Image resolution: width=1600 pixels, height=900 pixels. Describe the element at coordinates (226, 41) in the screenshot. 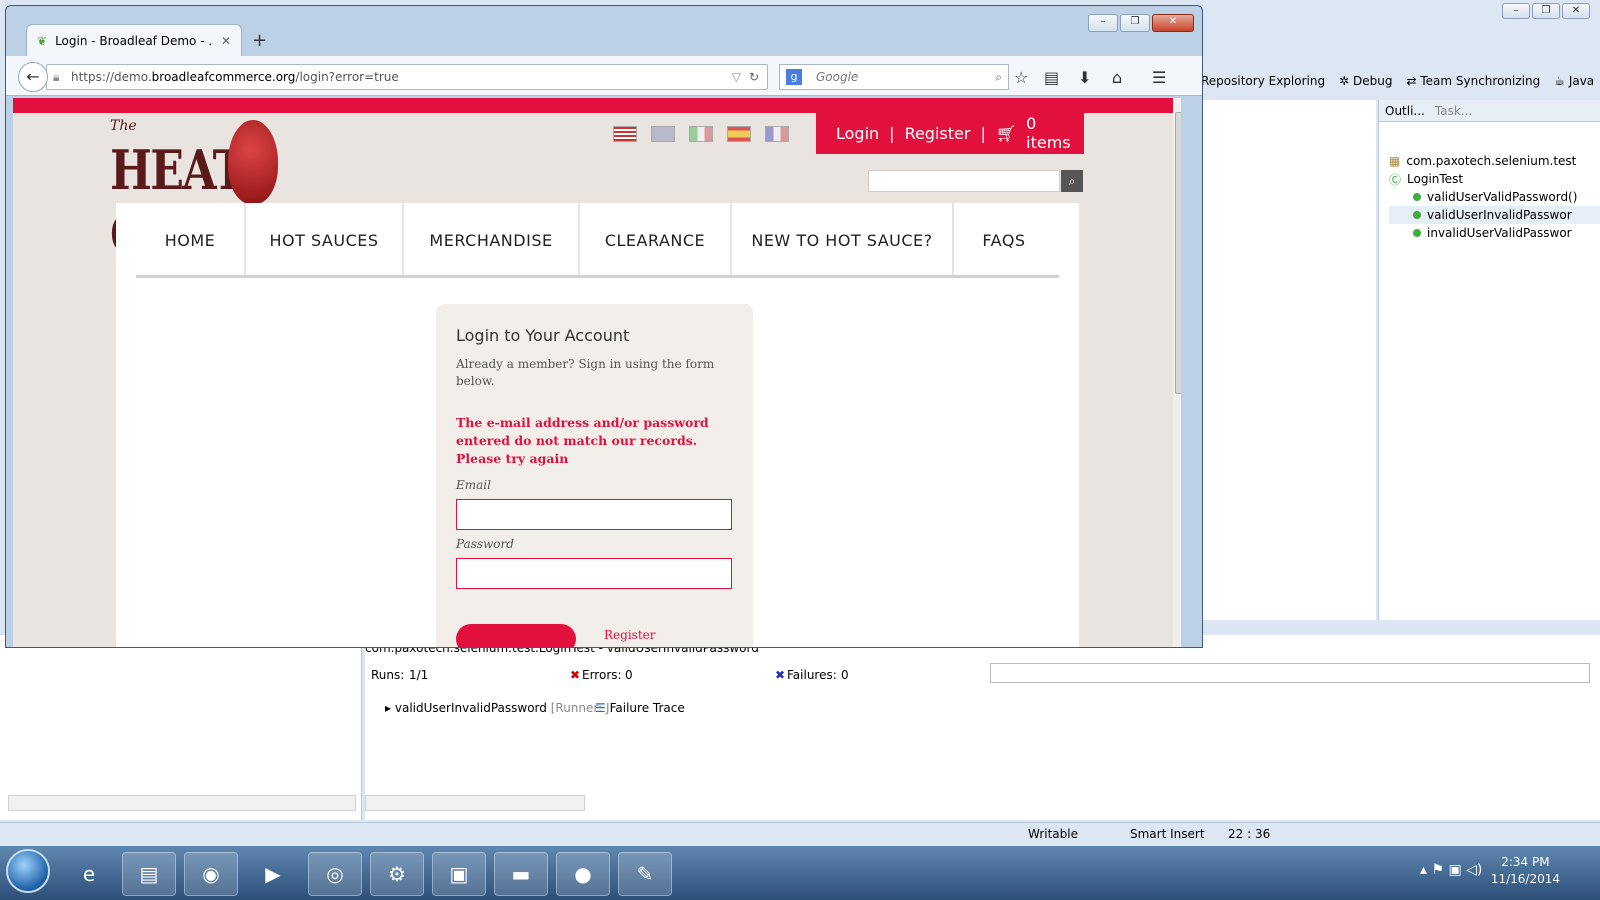

I see `close-tab-icon: ✕` at that location.